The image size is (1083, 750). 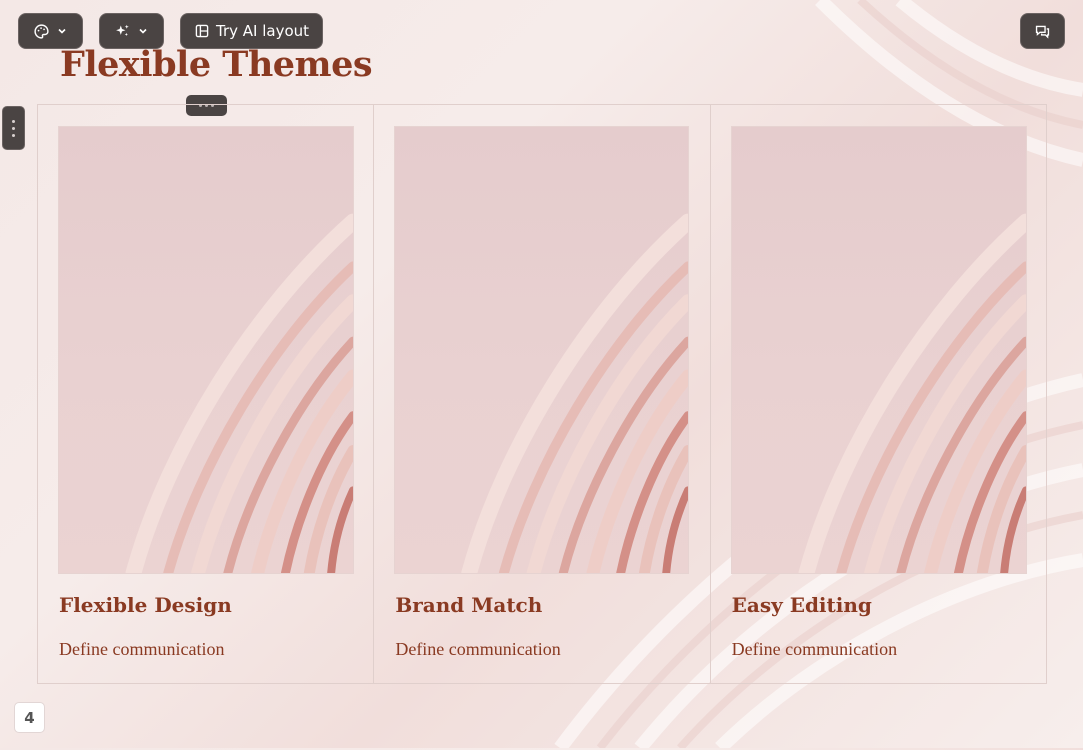 I want to click on comments-icon, so click(x=1042, y=31).